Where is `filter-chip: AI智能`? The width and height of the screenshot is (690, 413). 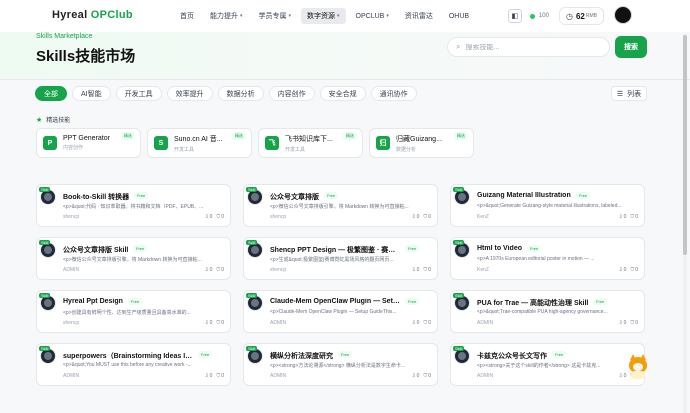 filter-chip: AI智能 is located at coordinates (91, 93).